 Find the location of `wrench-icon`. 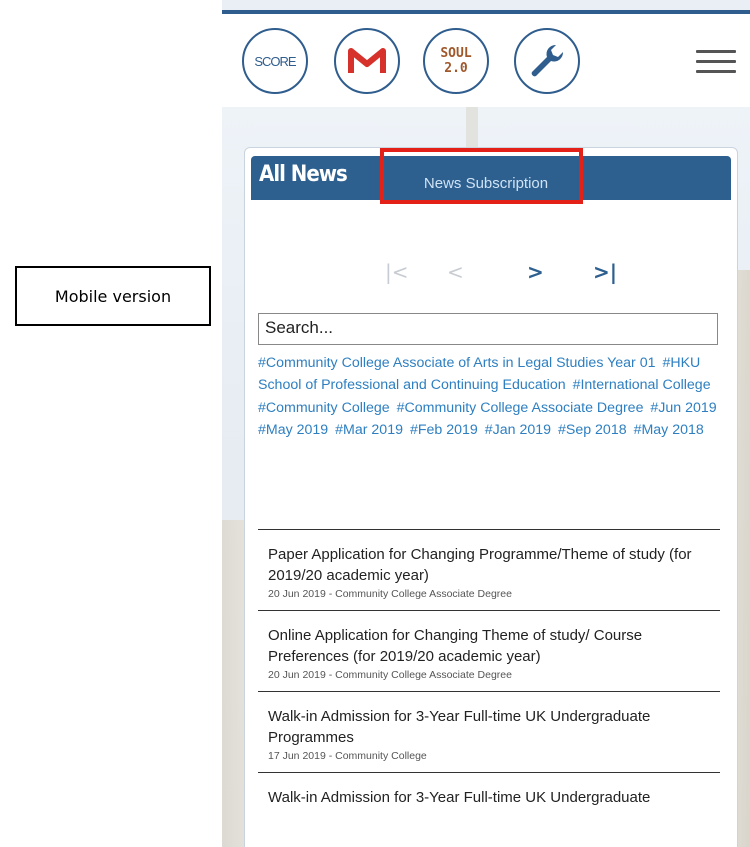

wrench-icon is located at coordinates (547, 61).